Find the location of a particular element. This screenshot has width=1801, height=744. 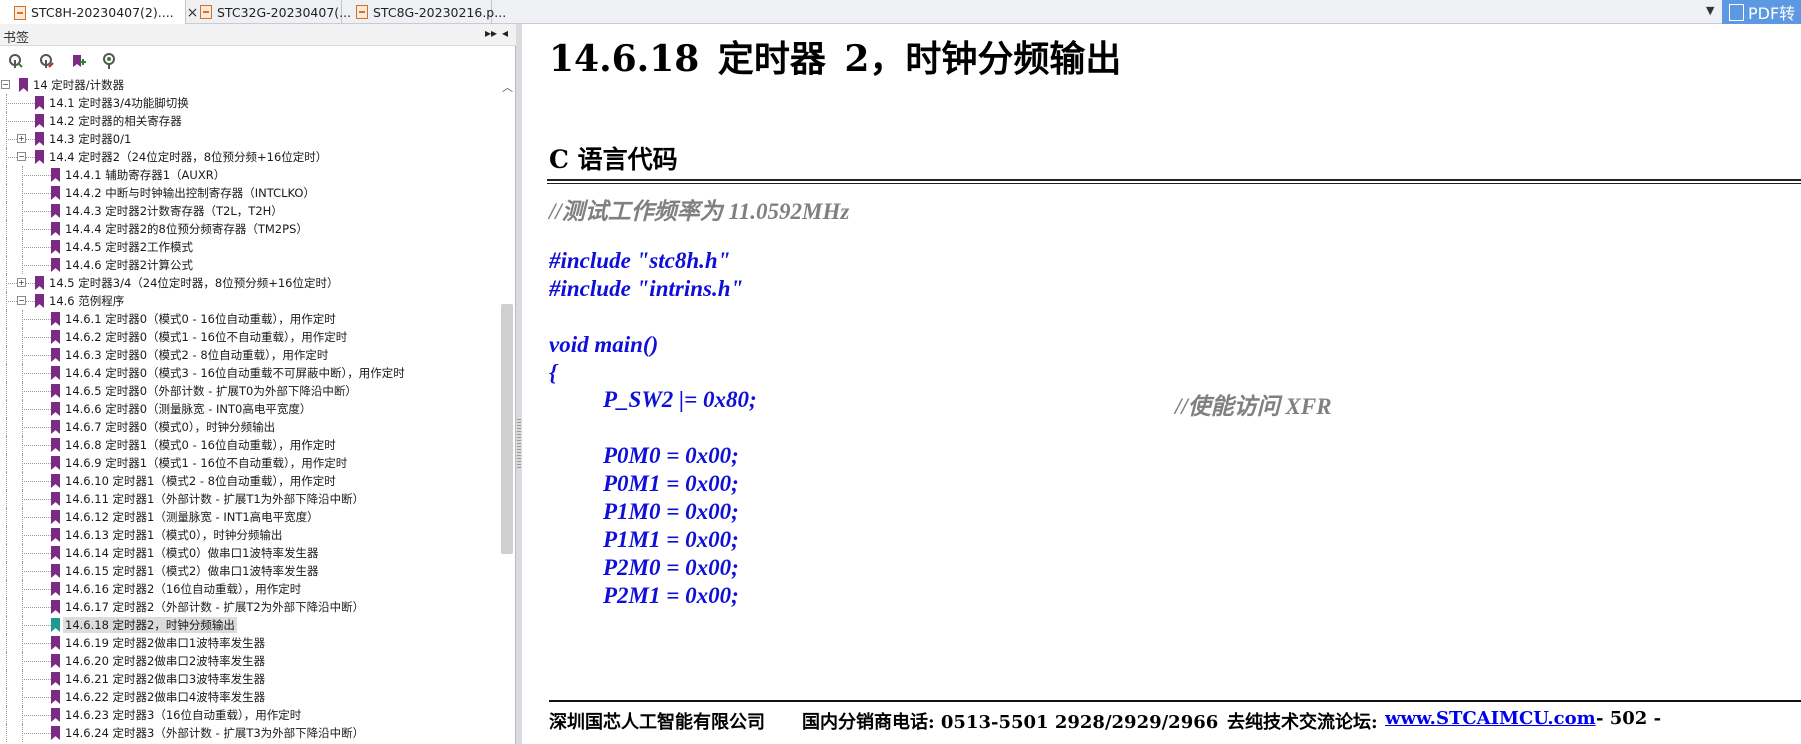

bookmark-item: 14.6.19 定时器2做串口1波特率发生器 is located at coordinates (248, 643).